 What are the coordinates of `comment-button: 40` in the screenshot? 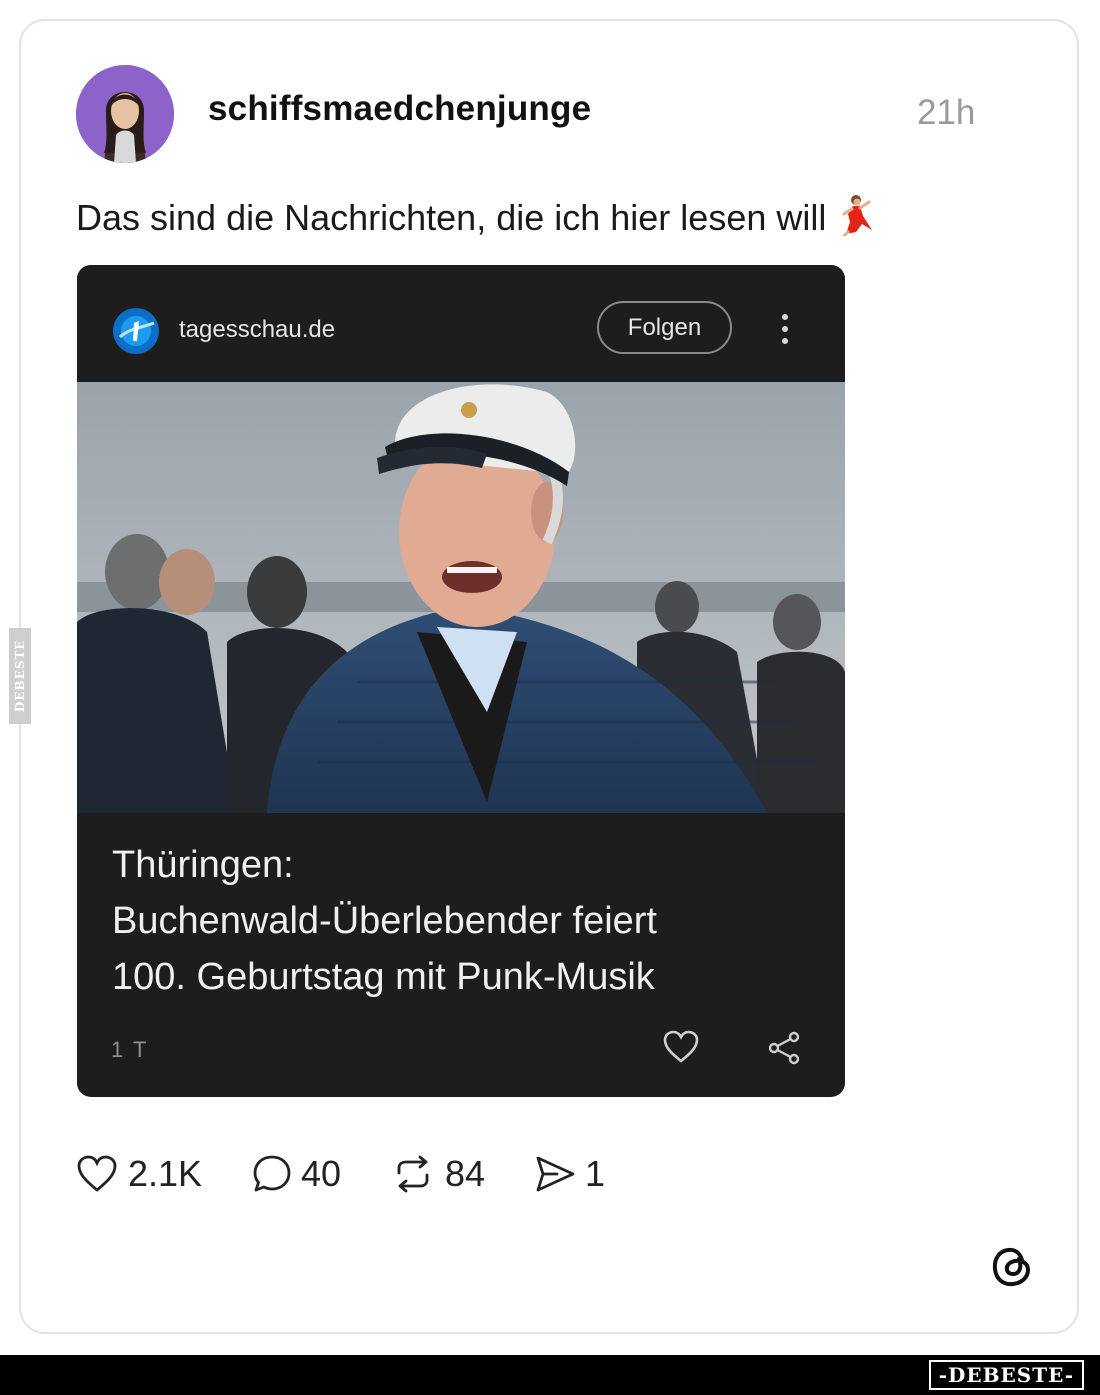 It's located at (301, 1174).